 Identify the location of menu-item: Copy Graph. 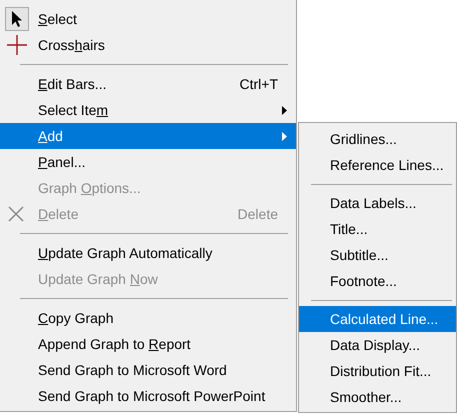
(148, 318).